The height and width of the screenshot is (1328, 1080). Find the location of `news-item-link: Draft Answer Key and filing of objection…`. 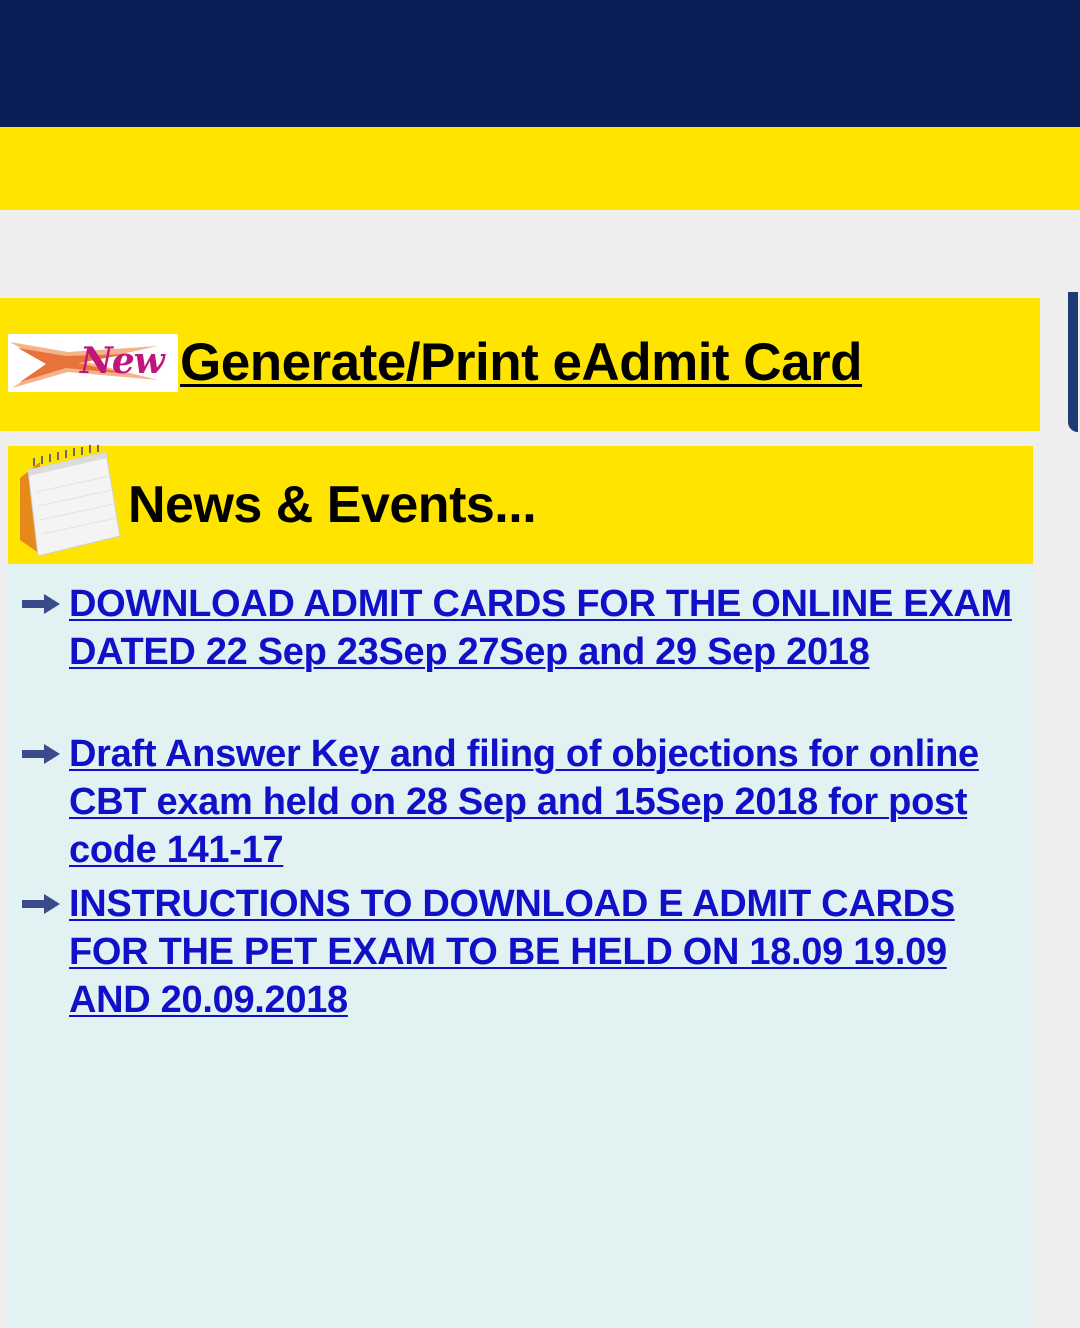

news-item-link: Draft Answer Key and filing of objection… is located at coordinates (544, 802).